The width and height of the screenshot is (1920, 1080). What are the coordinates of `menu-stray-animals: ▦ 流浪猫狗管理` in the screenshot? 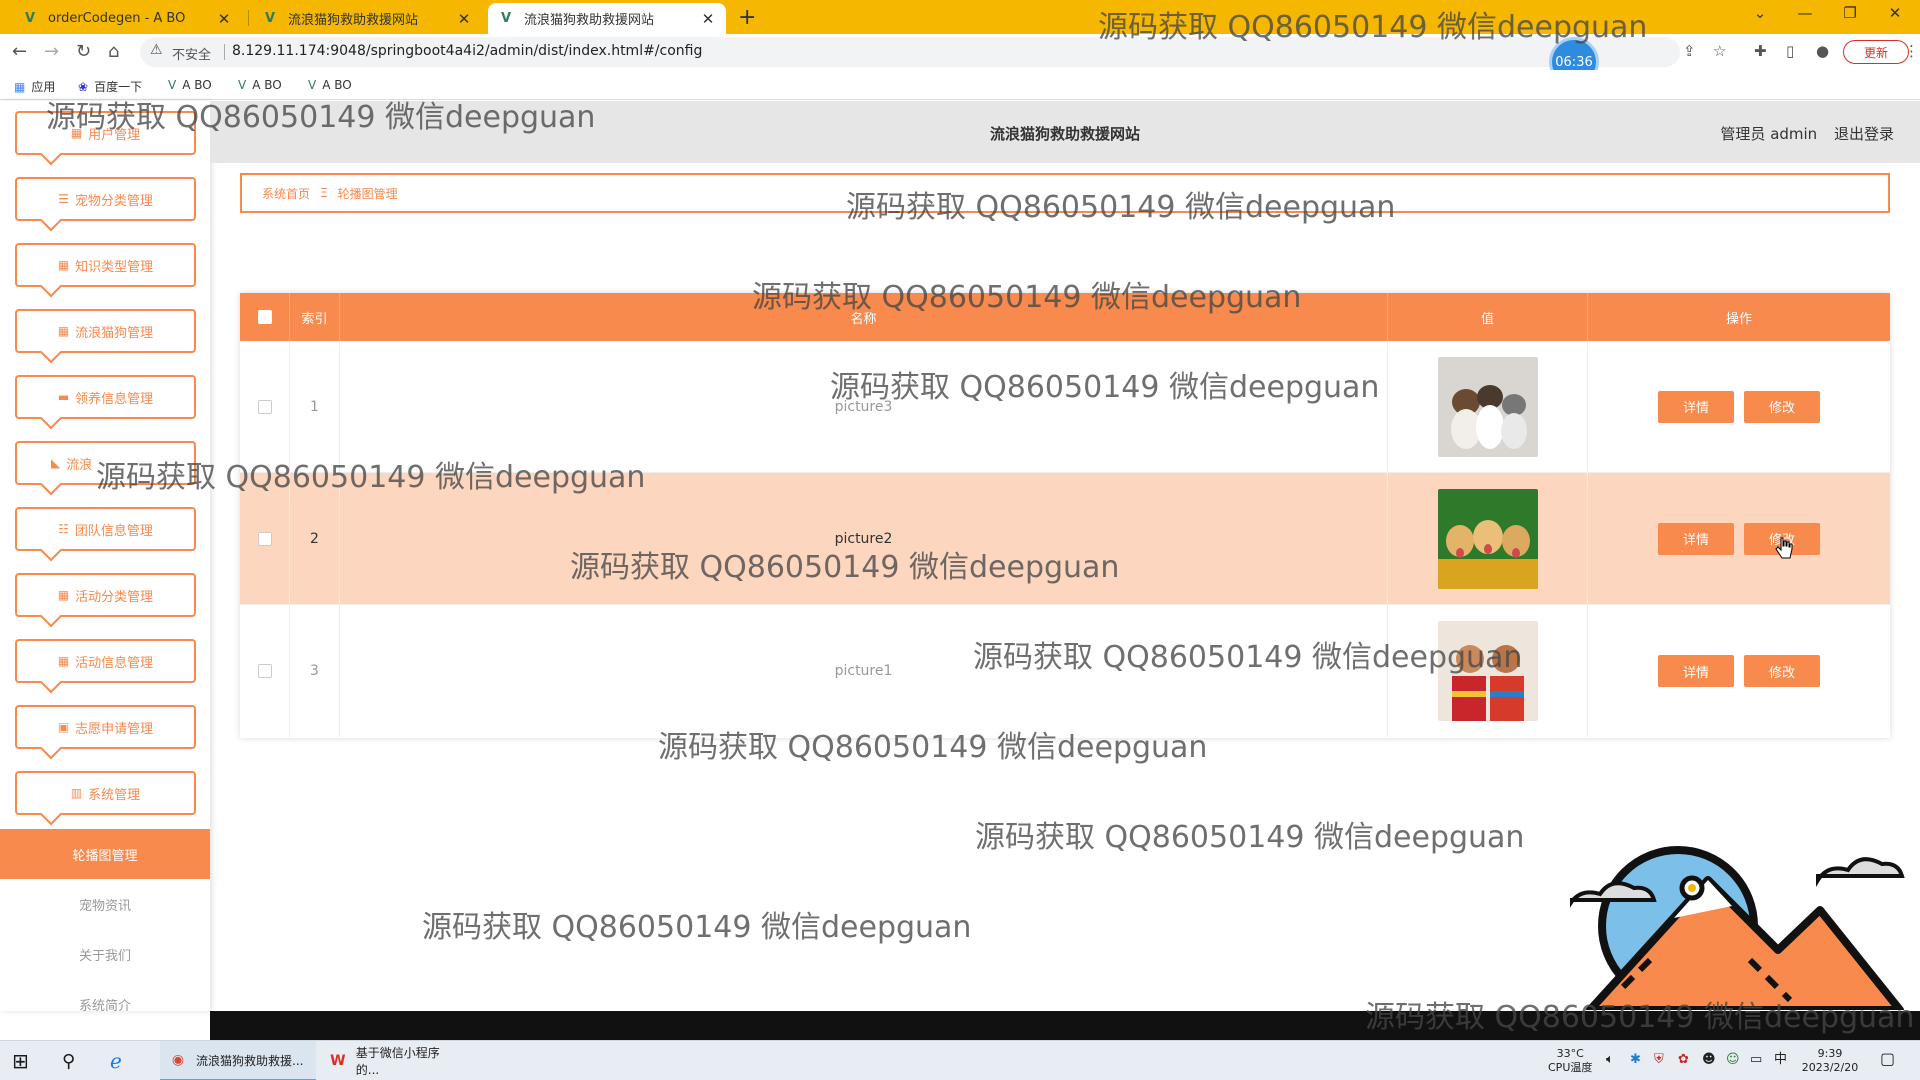 It's located at (105, 331).